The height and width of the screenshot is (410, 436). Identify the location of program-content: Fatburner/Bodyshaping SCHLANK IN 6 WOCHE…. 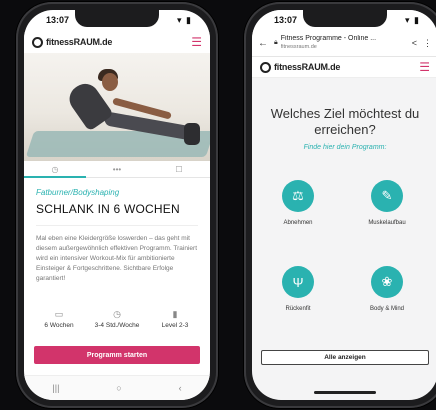
(117, 236).